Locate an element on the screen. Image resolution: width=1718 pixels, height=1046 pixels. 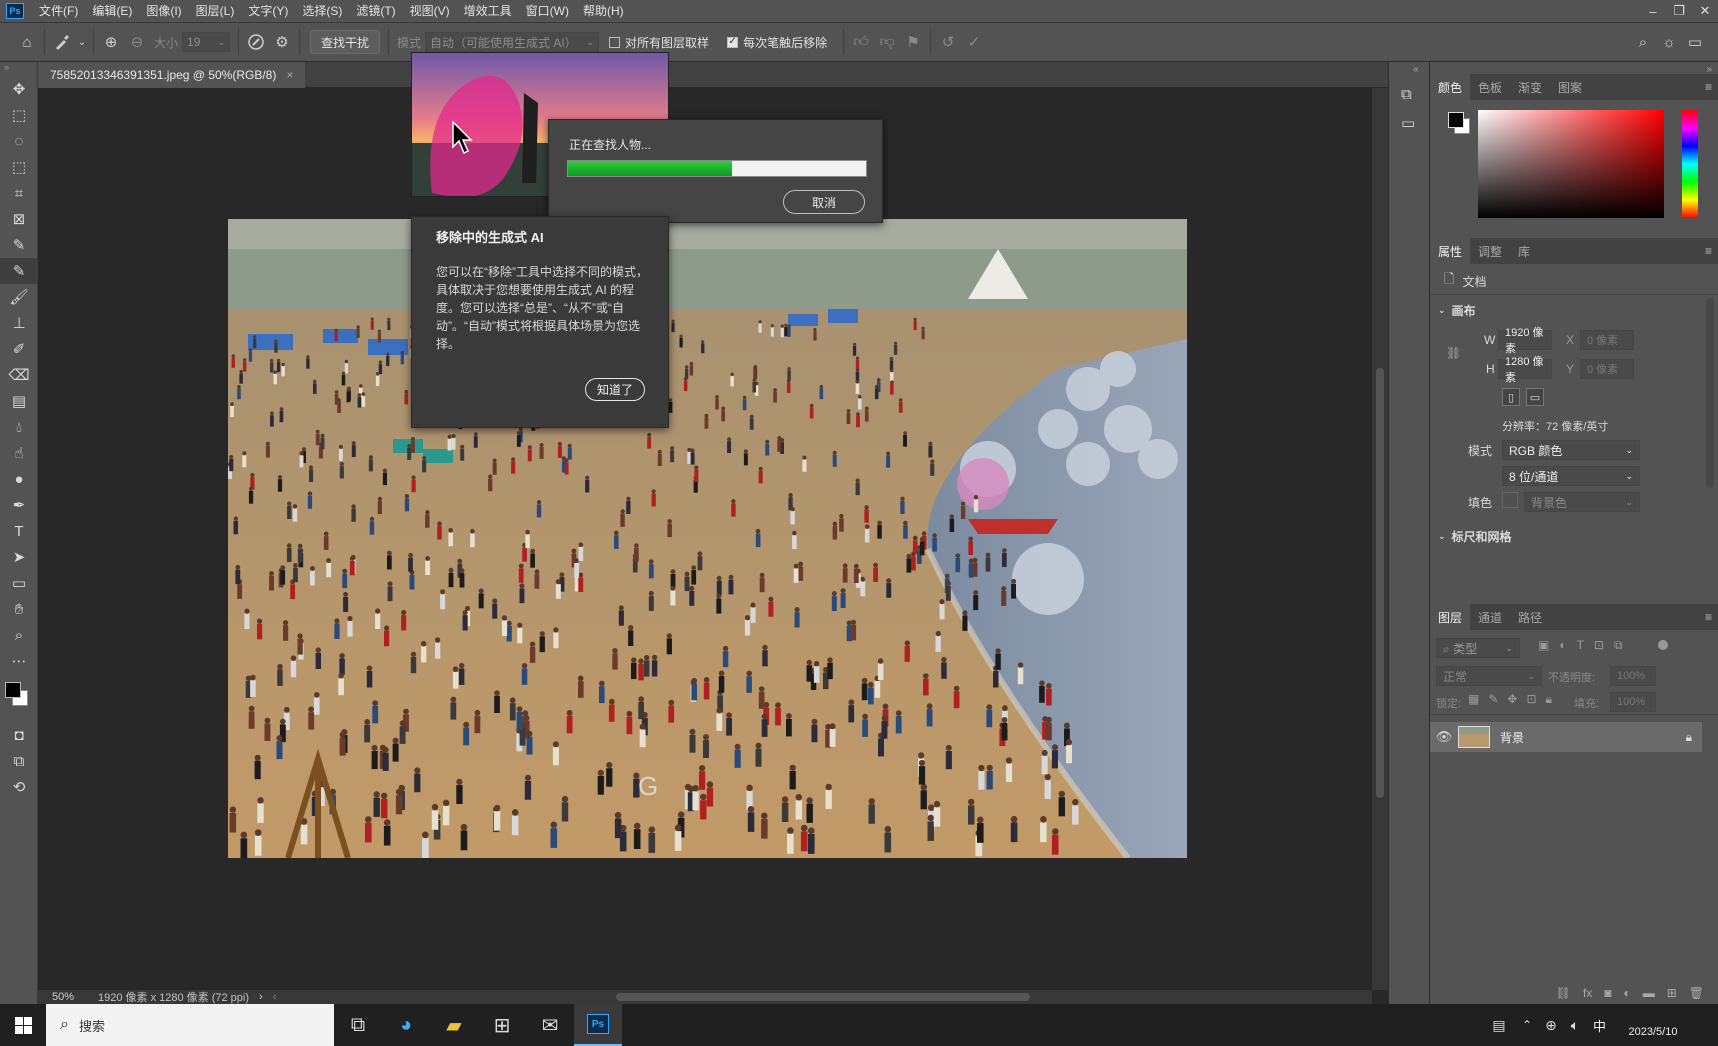
object-select-tool-icon: ⬚ is located at coordinates (19, 167).